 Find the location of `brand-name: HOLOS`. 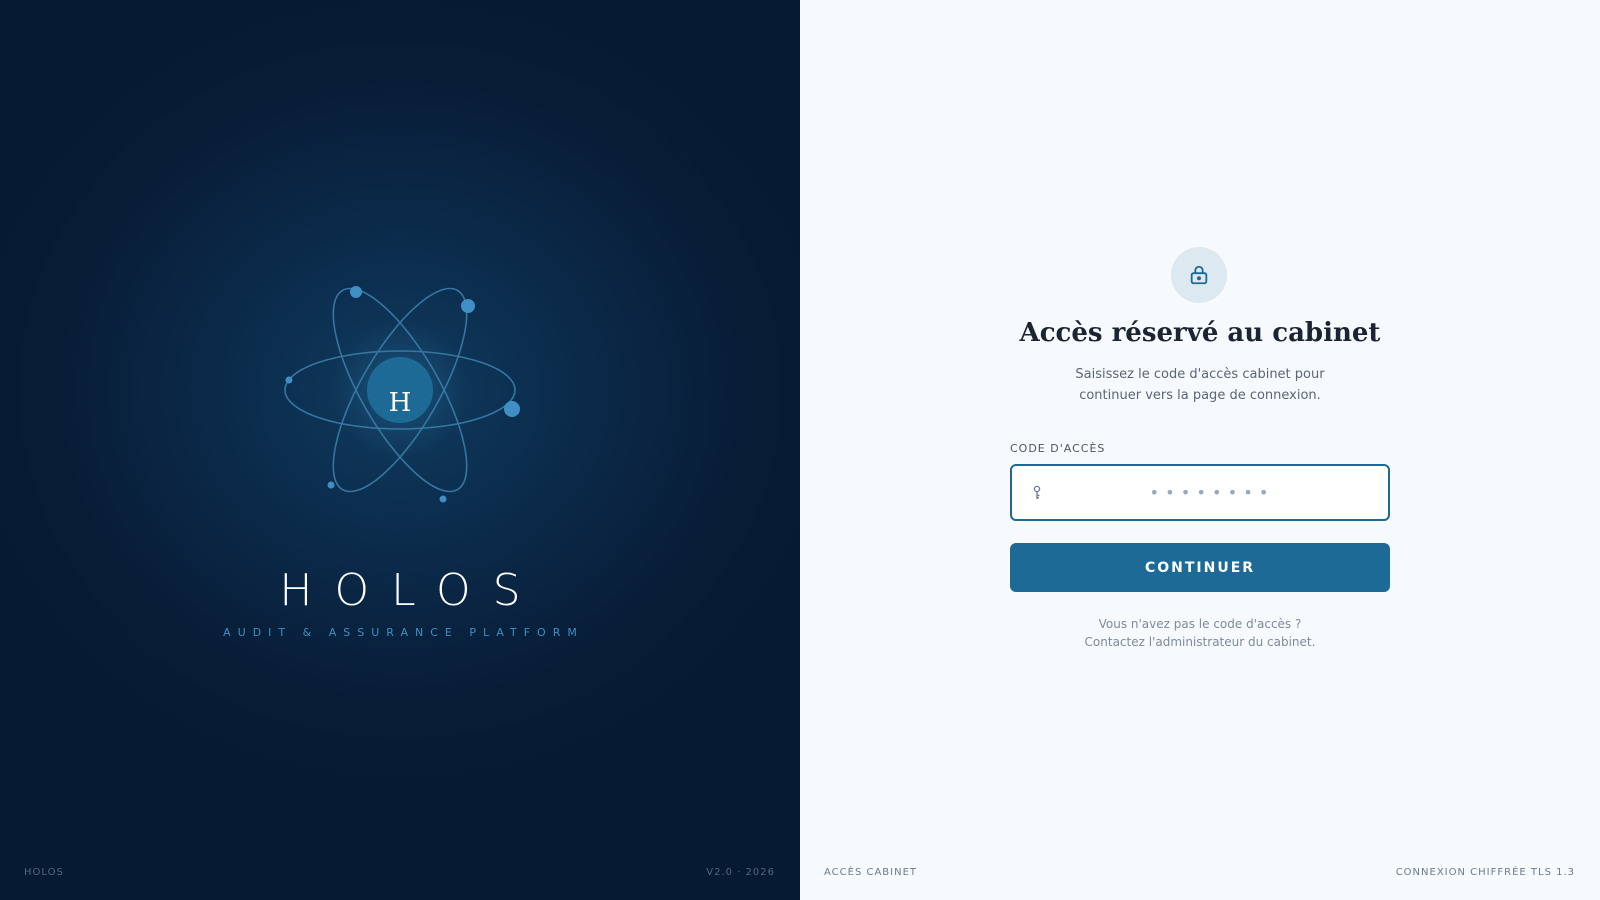

brand-name: HOLOS is located at coordinates (411, 590).